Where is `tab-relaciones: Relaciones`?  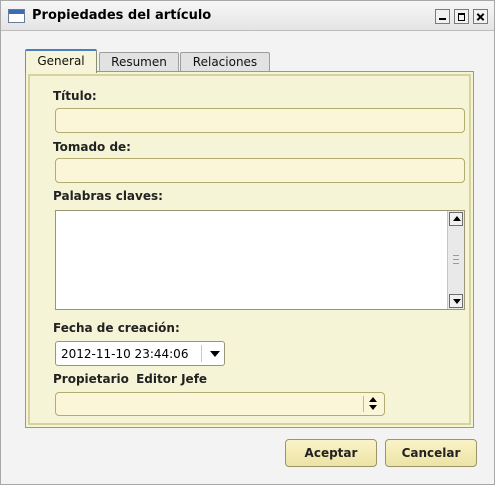 tab-relaciones: Relaciones is located at coordinates (225, 62).